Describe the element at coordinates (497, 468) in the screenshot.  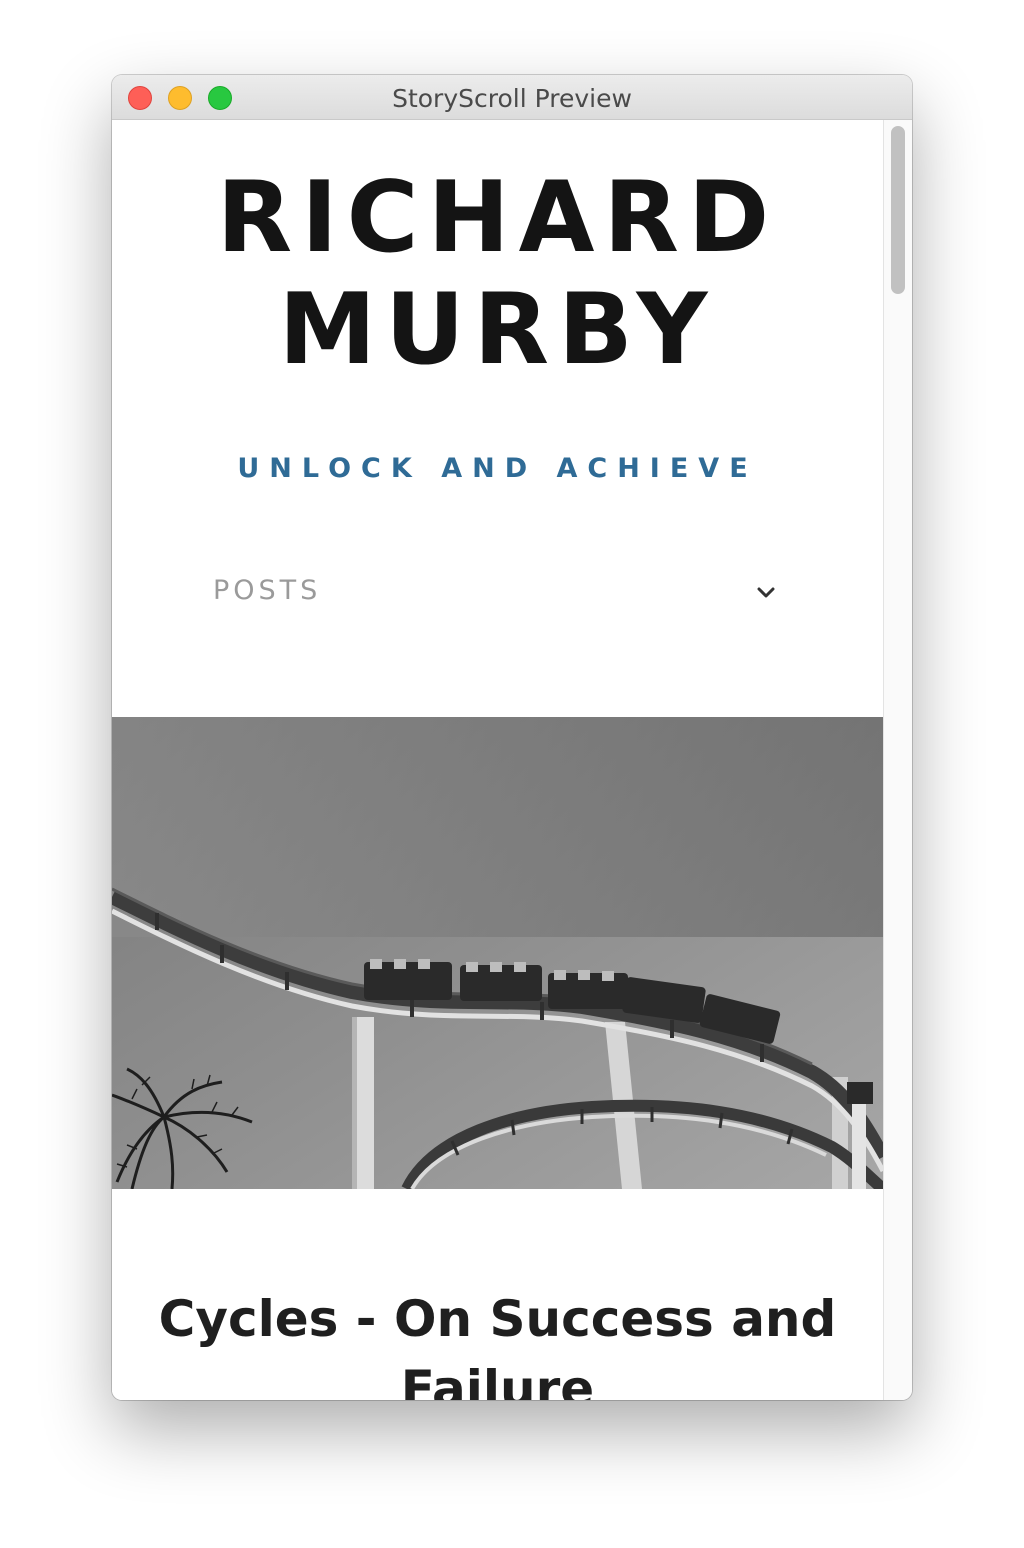
I see `site-tagline: UNLOCK AND ACHIEVE` at that location.